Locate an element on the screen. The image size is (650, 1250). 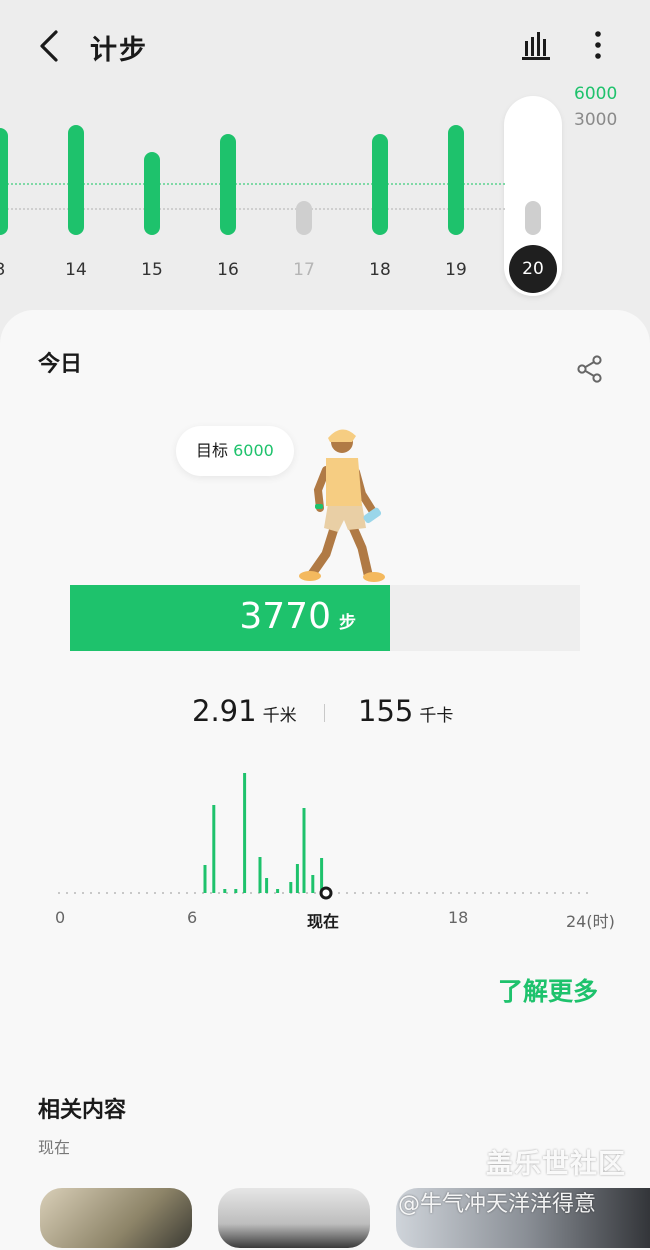
day-label-14: 14 is located at coordinates (76, 270).